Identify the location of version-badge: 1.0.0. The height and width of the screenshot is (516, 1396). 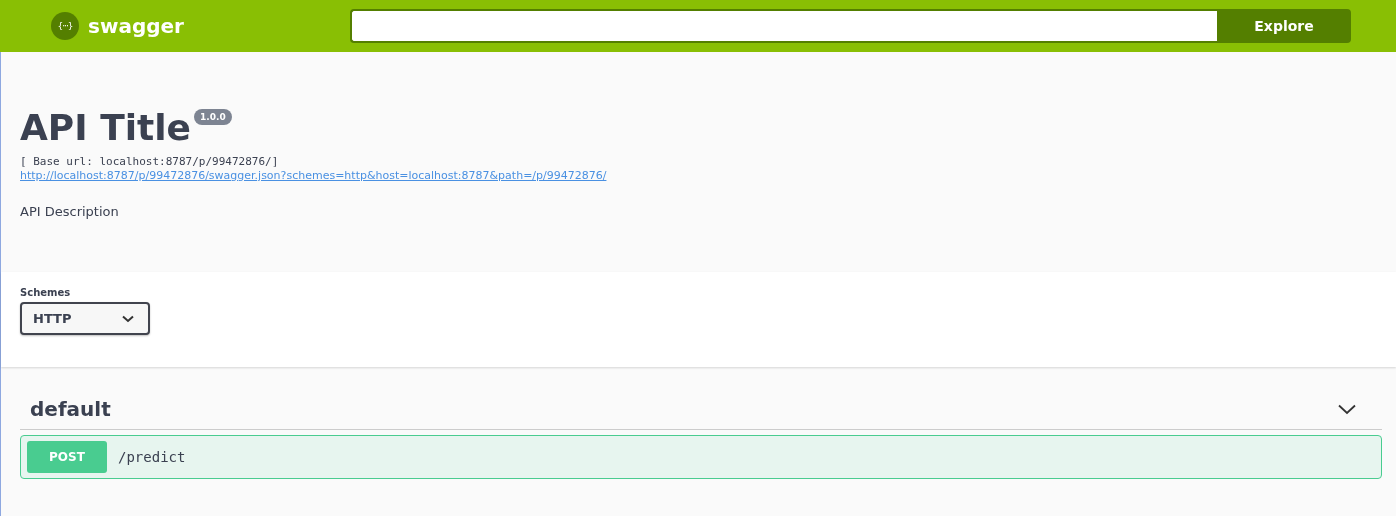
(213, 117).